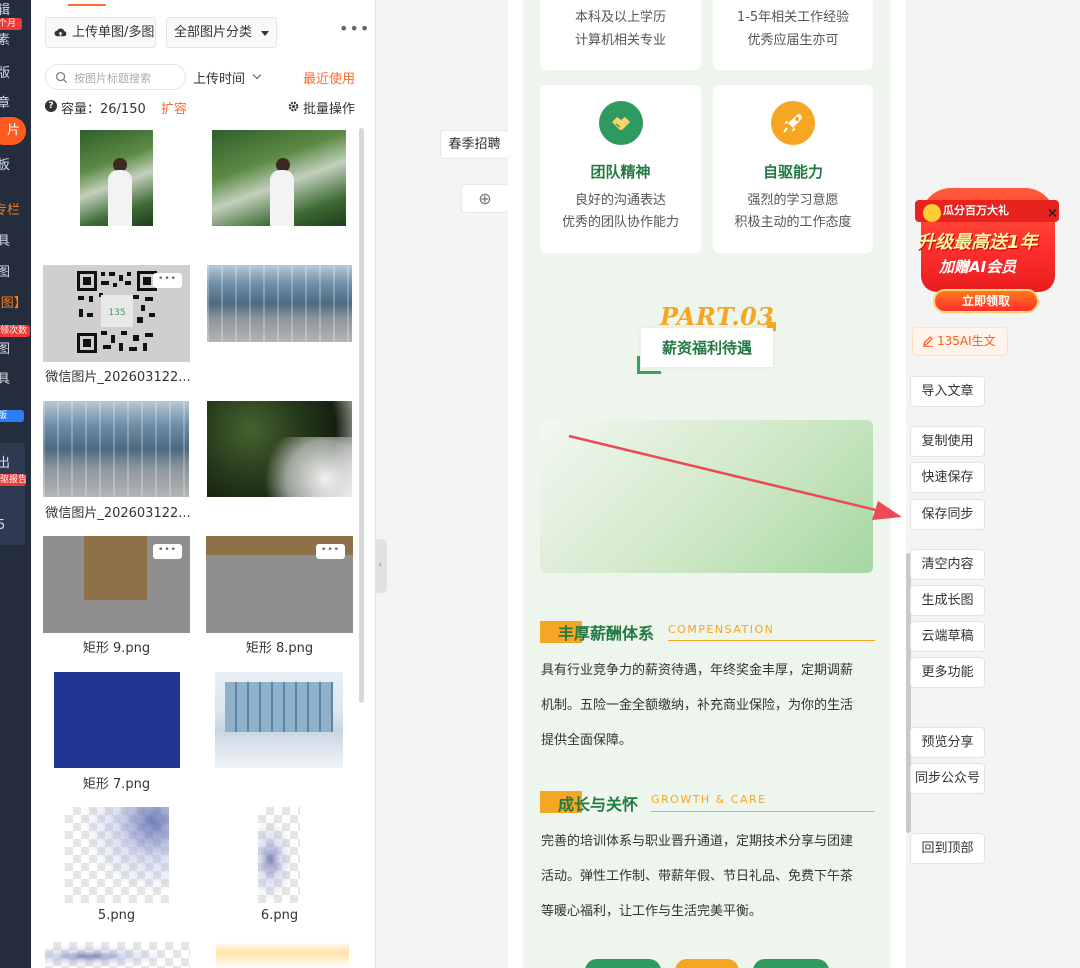 This screenshot has height=968, width=1080. I want to click on ai-write-button: 135AI生文, so click(960, 341).